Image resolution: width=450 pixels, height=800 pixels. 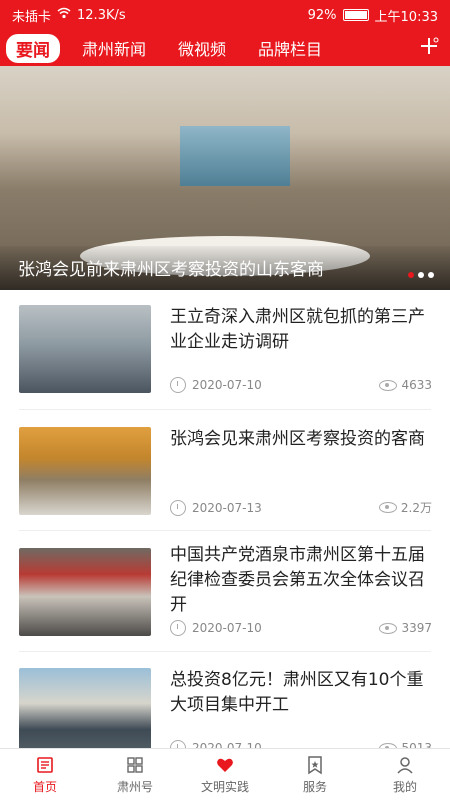 What do you see at coordinates (64, 15) in the screenshot?
I see `wifi-icon` at bounding box center [64, 15].